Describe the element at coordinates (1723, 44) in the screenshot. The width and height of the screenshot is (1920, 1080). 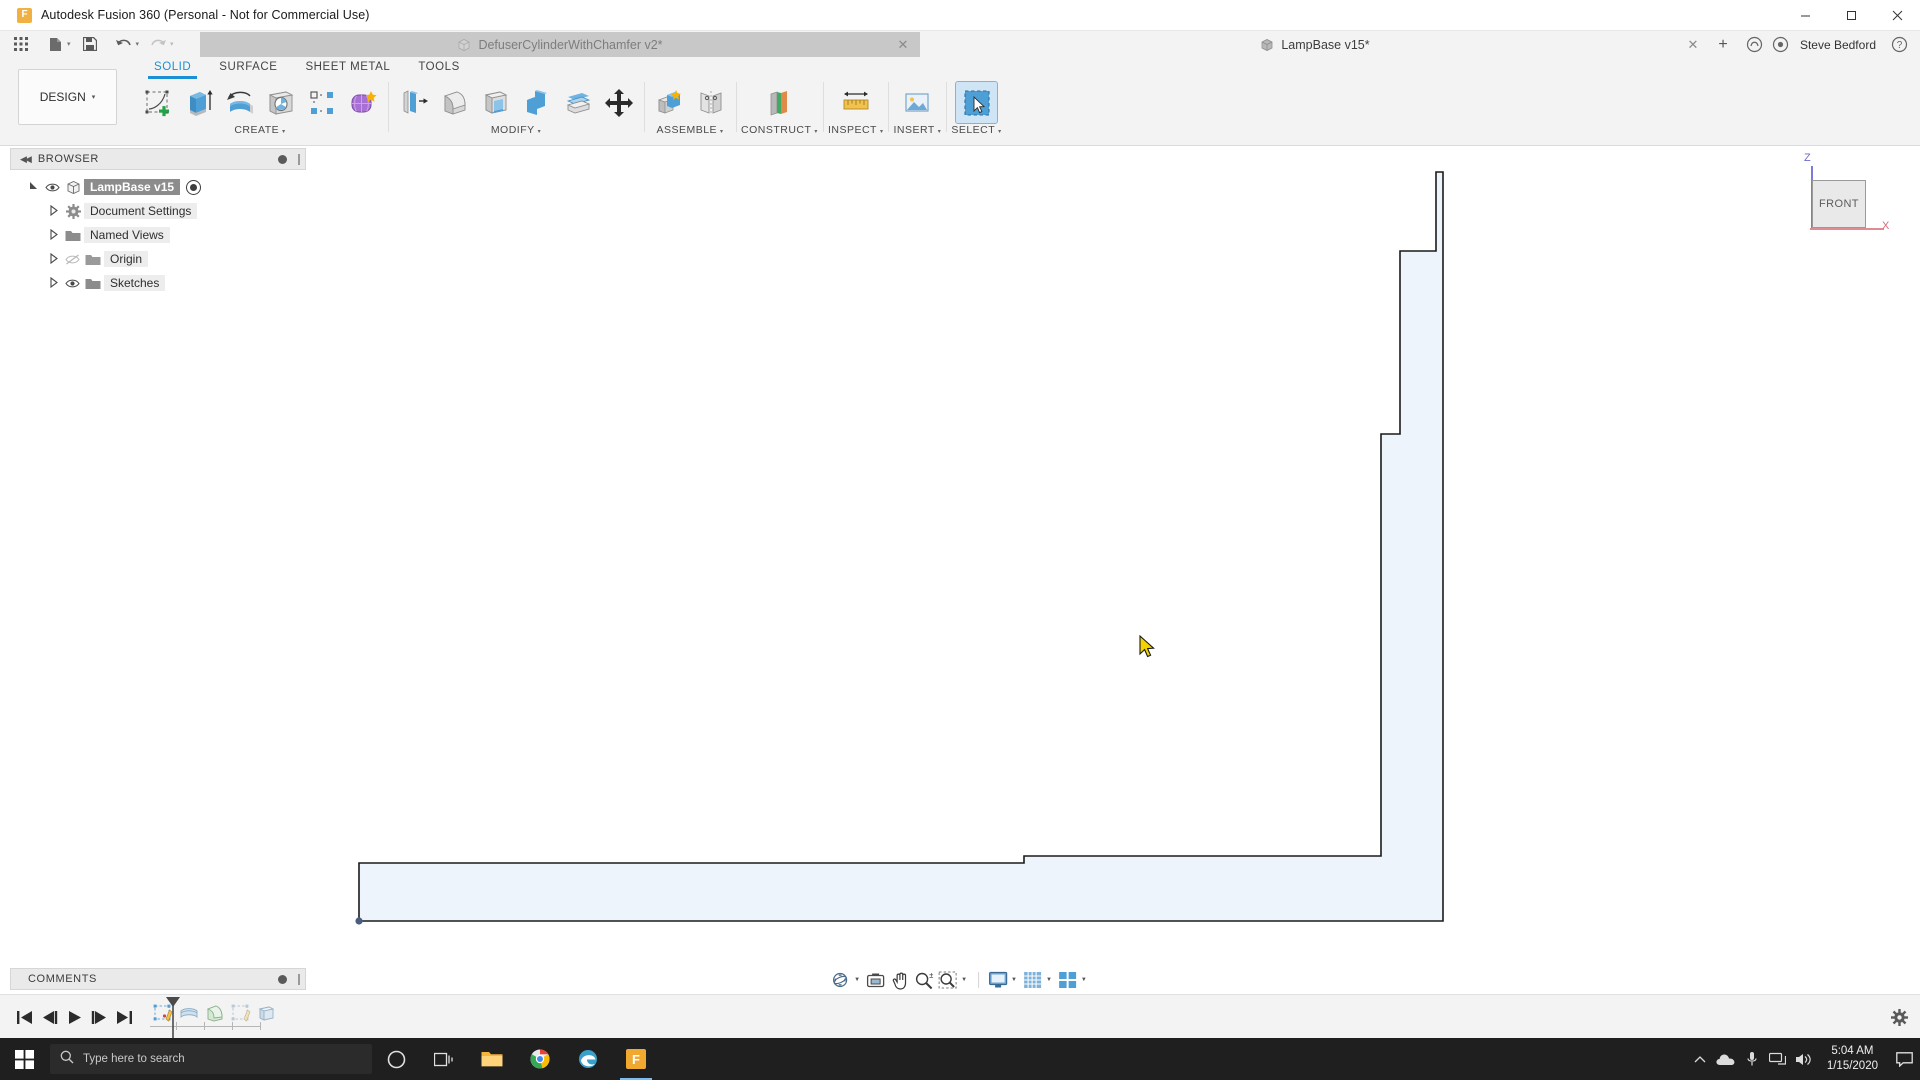
I see `new-document-tab-button: +` at that location.